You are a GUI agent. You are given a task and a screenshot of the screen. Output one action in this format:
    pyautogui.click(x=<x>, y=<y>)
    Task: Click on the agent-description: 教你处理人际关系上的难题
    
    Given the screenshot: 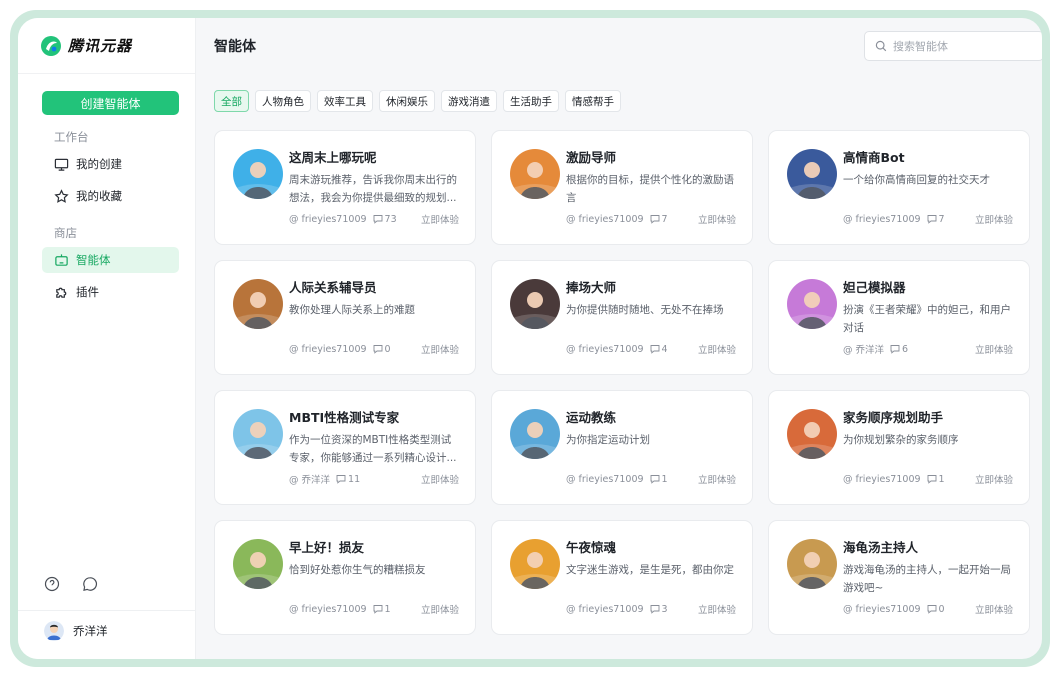 What is the action you would take?
    pyautogui.click(x=352, y=310)
    